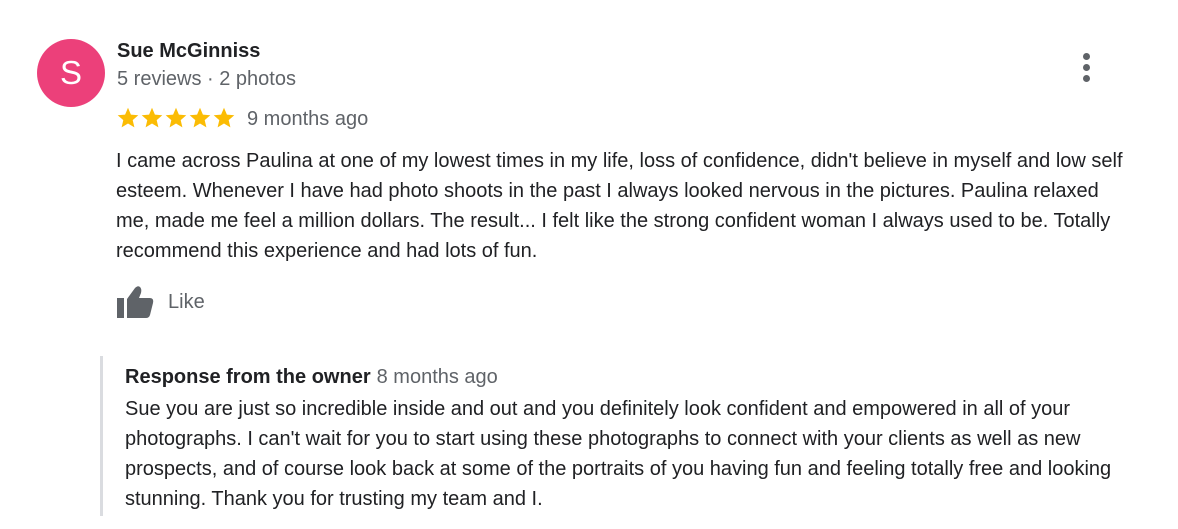 The height and width of the screenshot is (529, 1178). What do you see at coordinates (248, 377) in the screenshot?
I see `owner-response-title: Response from the owner` at bounding box center [248, 377].